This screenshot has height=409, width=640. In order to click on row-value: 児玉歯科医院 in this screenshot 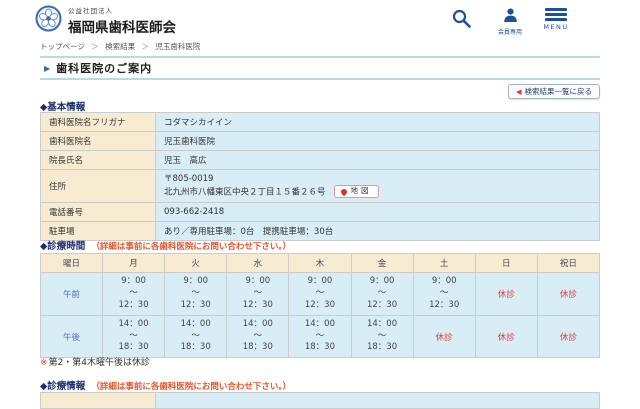, I will do `click(377, 141)`.